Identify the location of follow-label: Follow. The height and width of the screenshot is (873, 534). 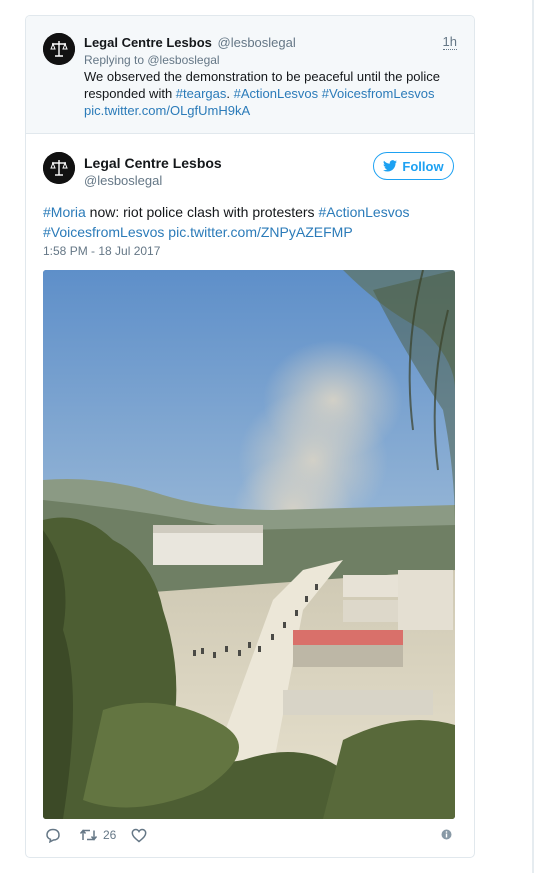
(423, 166).